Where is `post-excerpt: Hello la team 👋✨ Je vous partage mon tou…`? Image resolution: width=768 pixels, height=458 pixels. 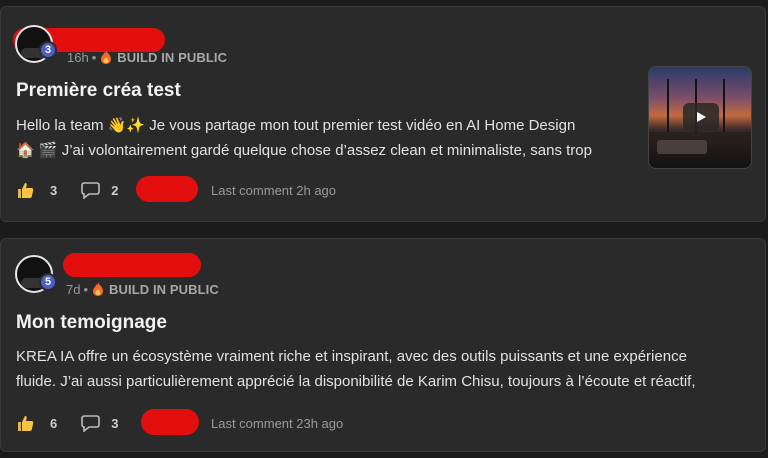
post-excerpt: Hello la team 👋✨ Je vous partage mon tou… is located at coordinates (304, 138).